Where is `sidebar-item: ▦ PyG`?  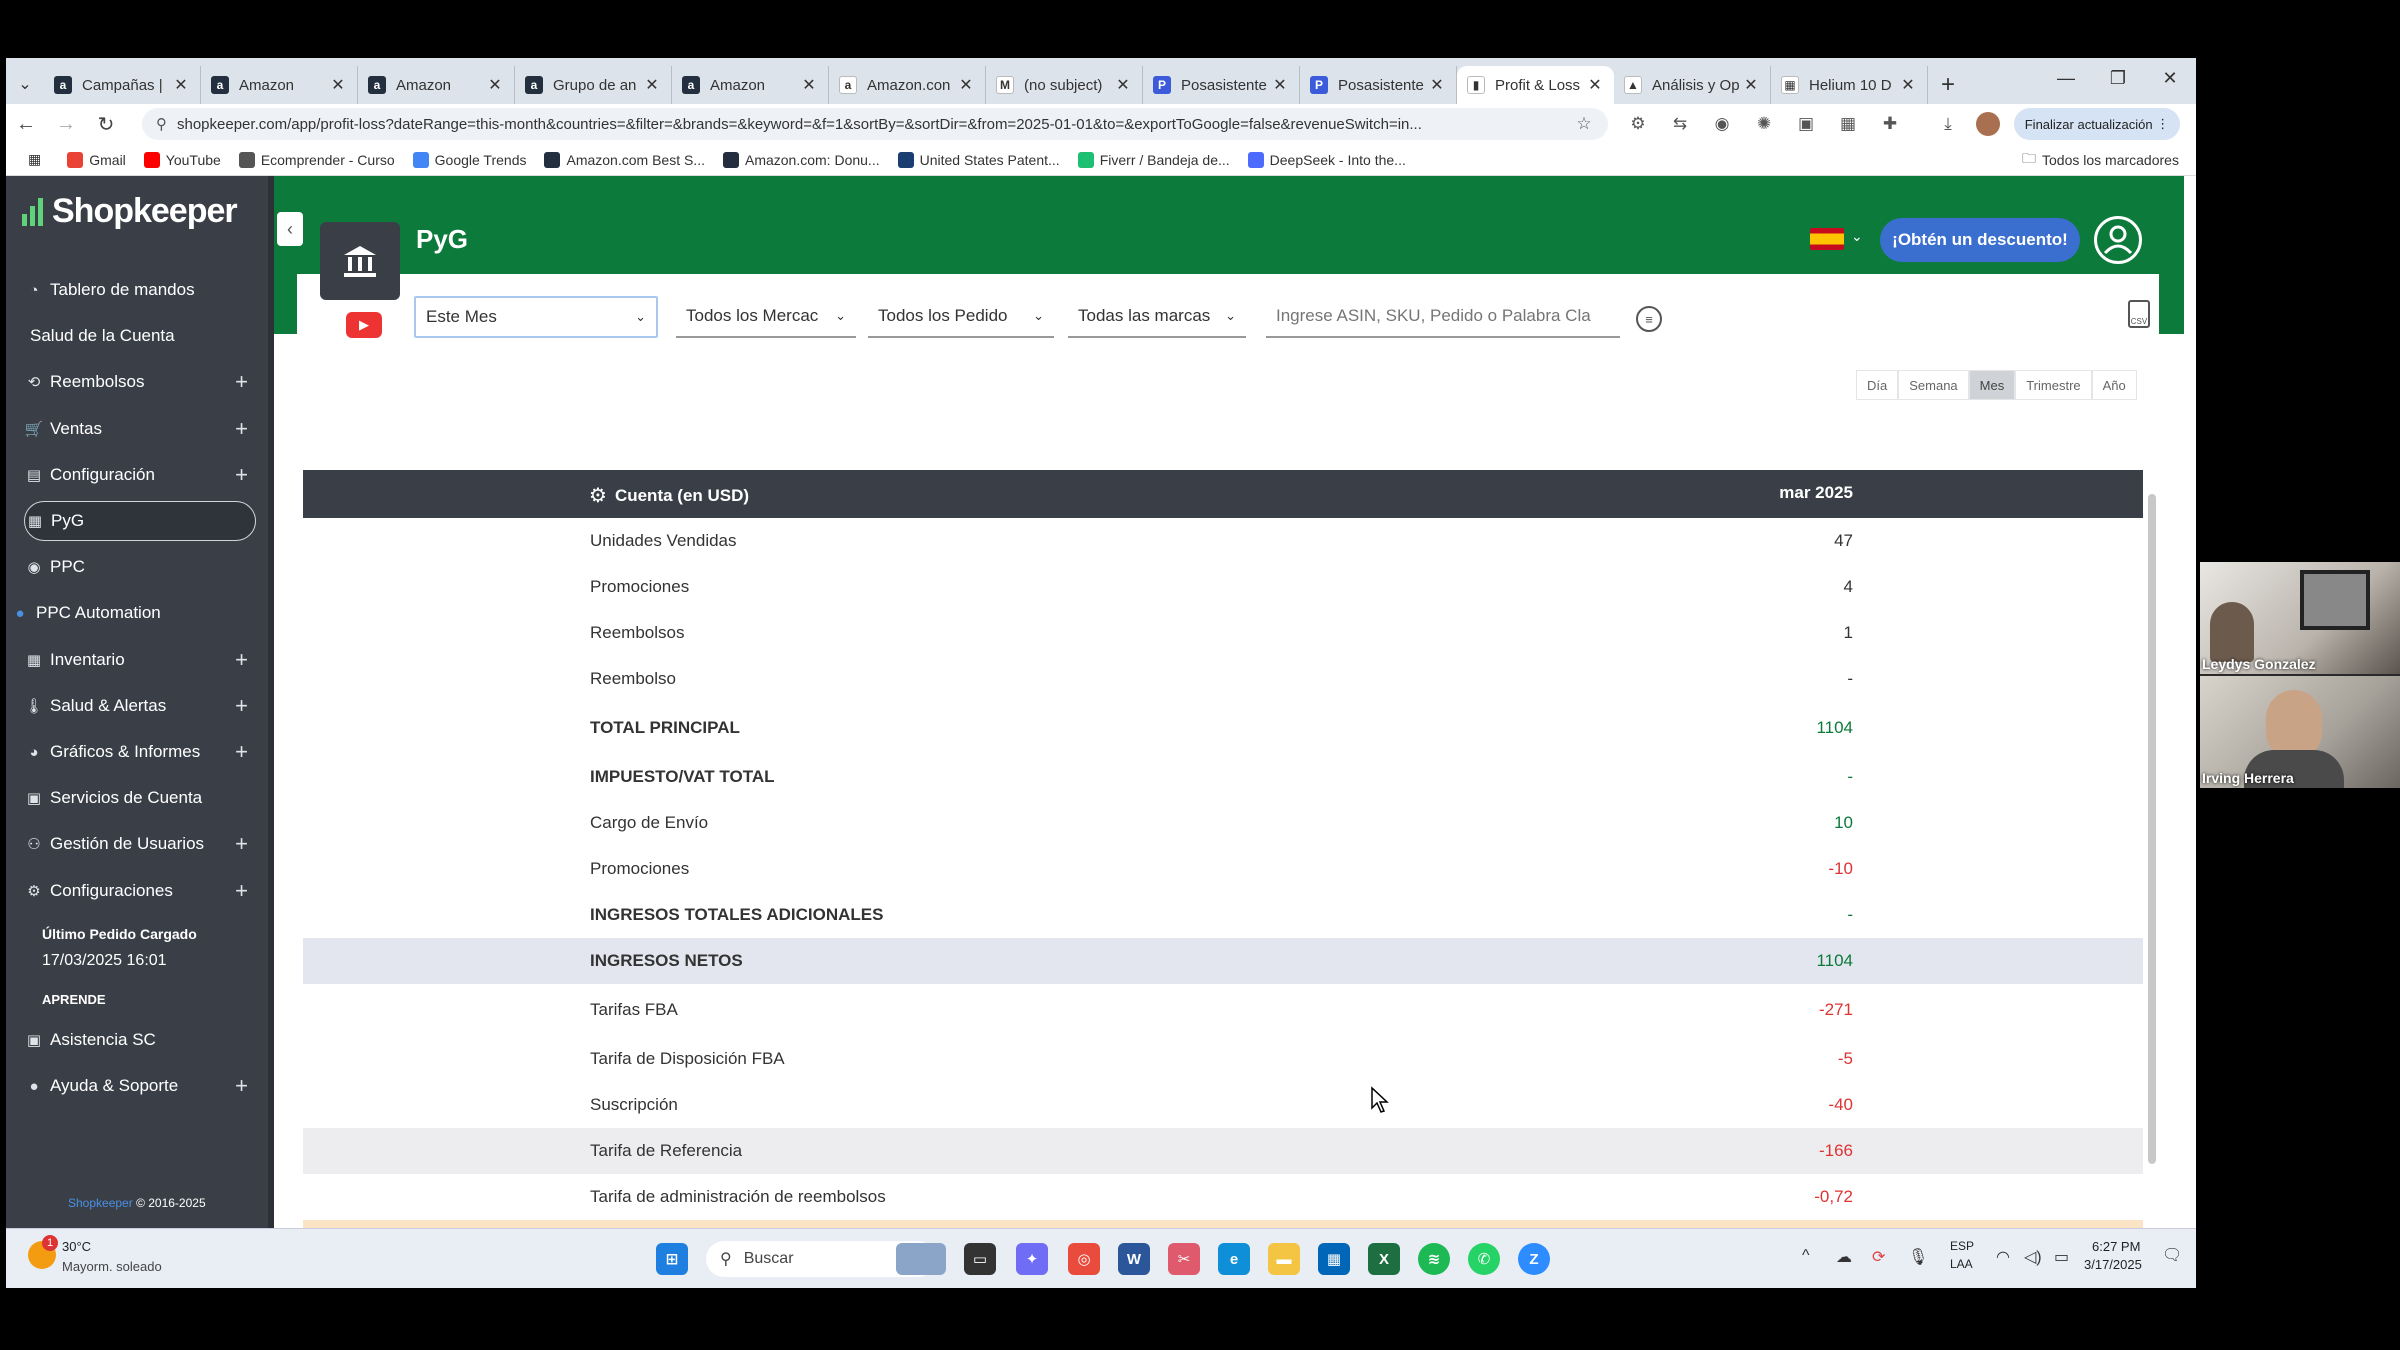
sidebar-item: ▦ PyG is located at coordinates (140, 521).